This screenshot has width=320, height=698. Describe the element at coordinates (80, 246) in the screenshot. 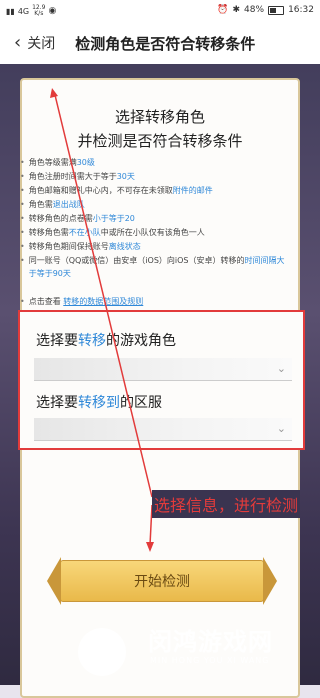

I see `rule-item: • 转移角色期间保持账号离线状态` at that location.